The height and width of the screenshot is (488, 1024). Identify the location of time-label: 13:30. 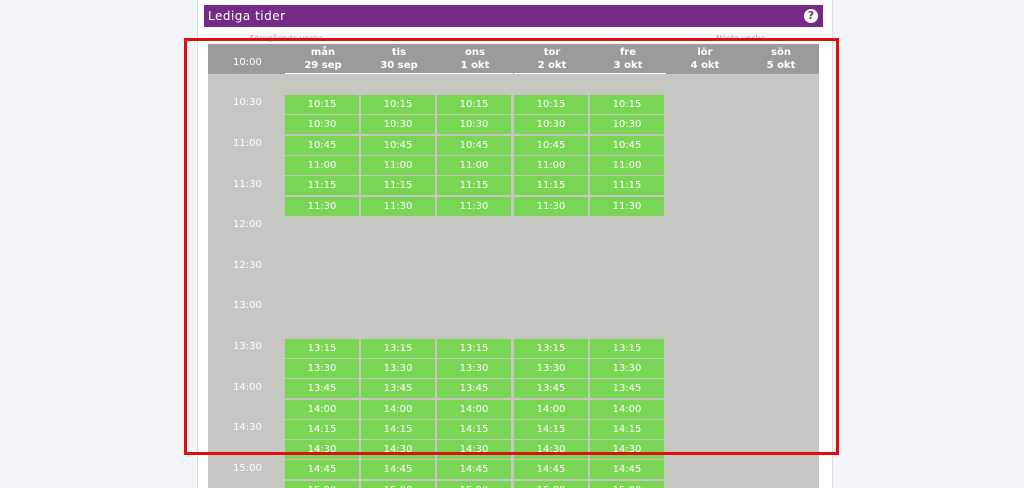
(247, 346).